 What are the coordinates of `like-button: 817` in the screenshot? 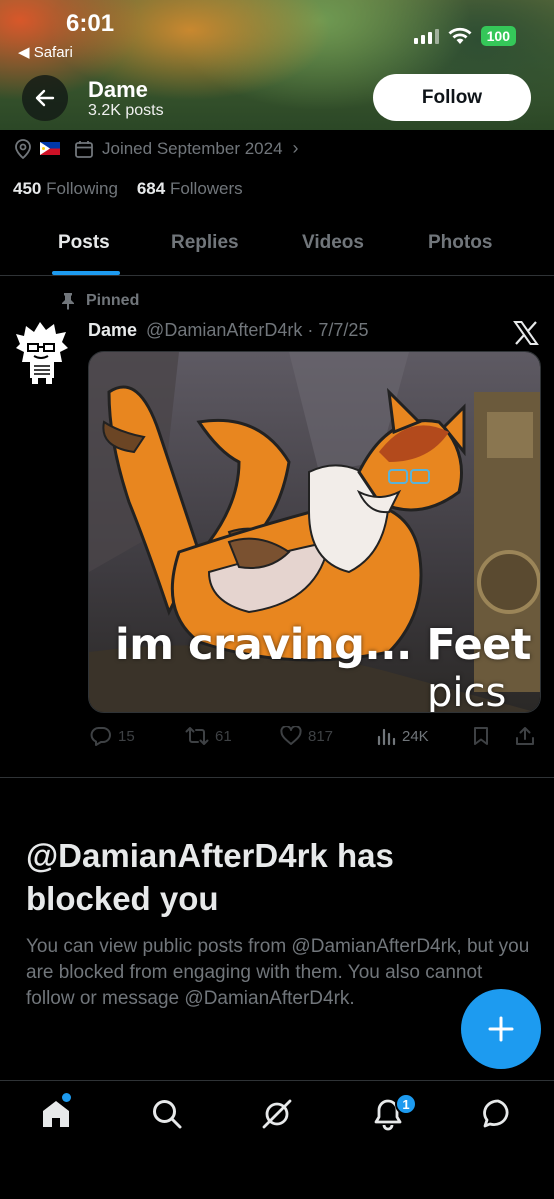 It's located at (306, 736).